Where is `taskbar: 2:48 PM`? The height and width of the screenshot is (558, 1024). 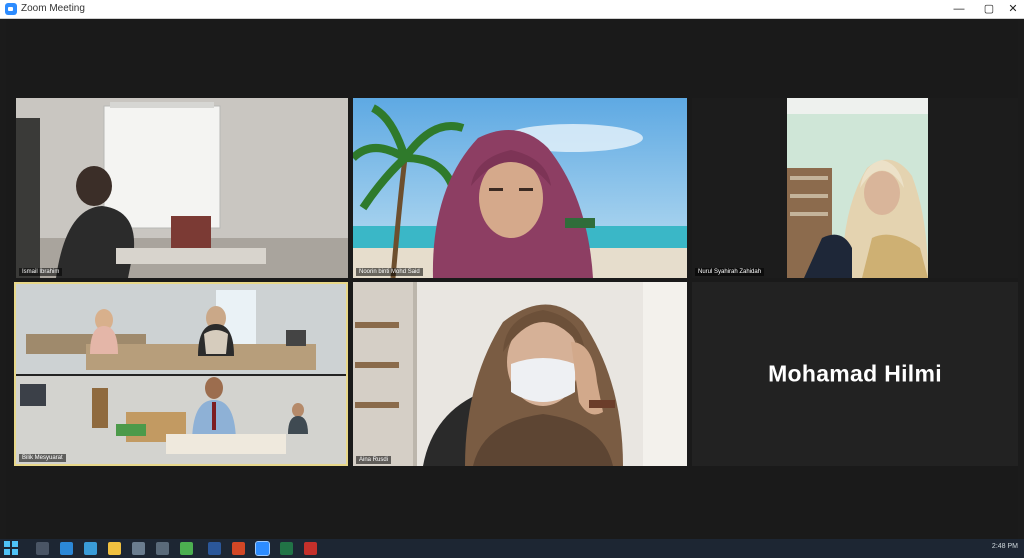 taskbar: 2:48 PM is located at coordinates (512, 548).